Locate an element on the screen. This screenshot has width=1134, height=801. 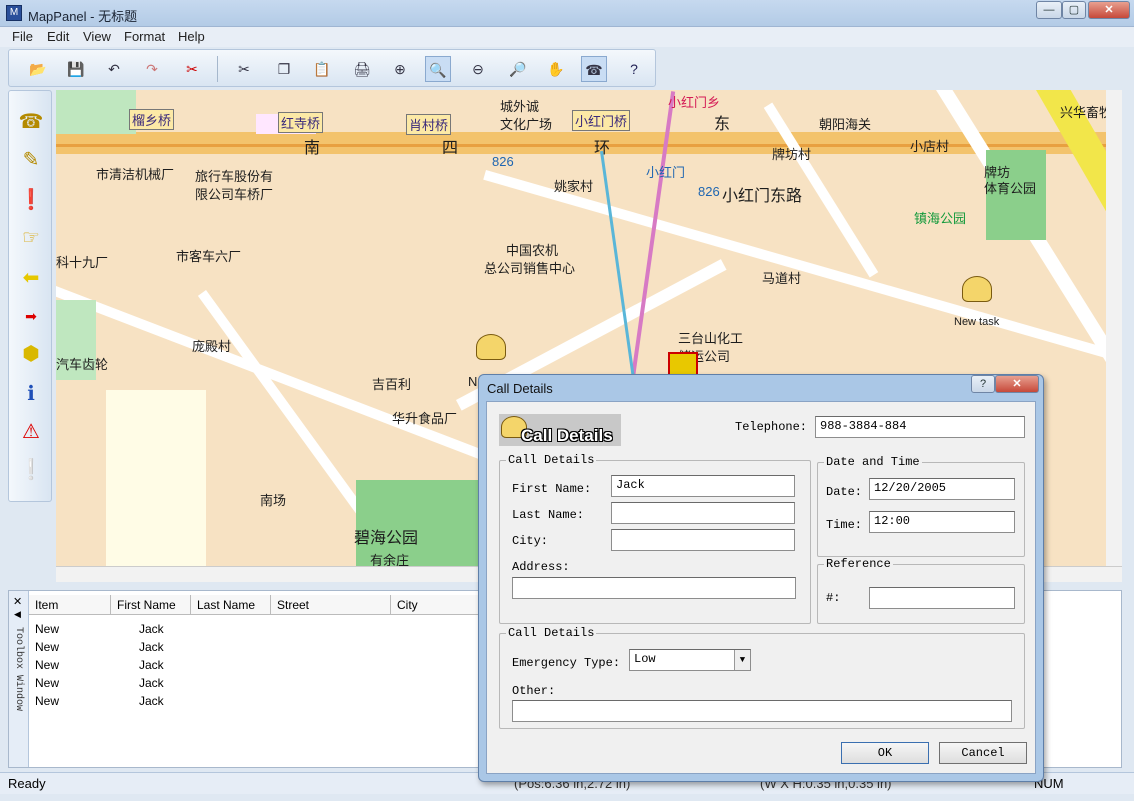
chevron-down-icon: ▼ is located at coordinates (742, 660).